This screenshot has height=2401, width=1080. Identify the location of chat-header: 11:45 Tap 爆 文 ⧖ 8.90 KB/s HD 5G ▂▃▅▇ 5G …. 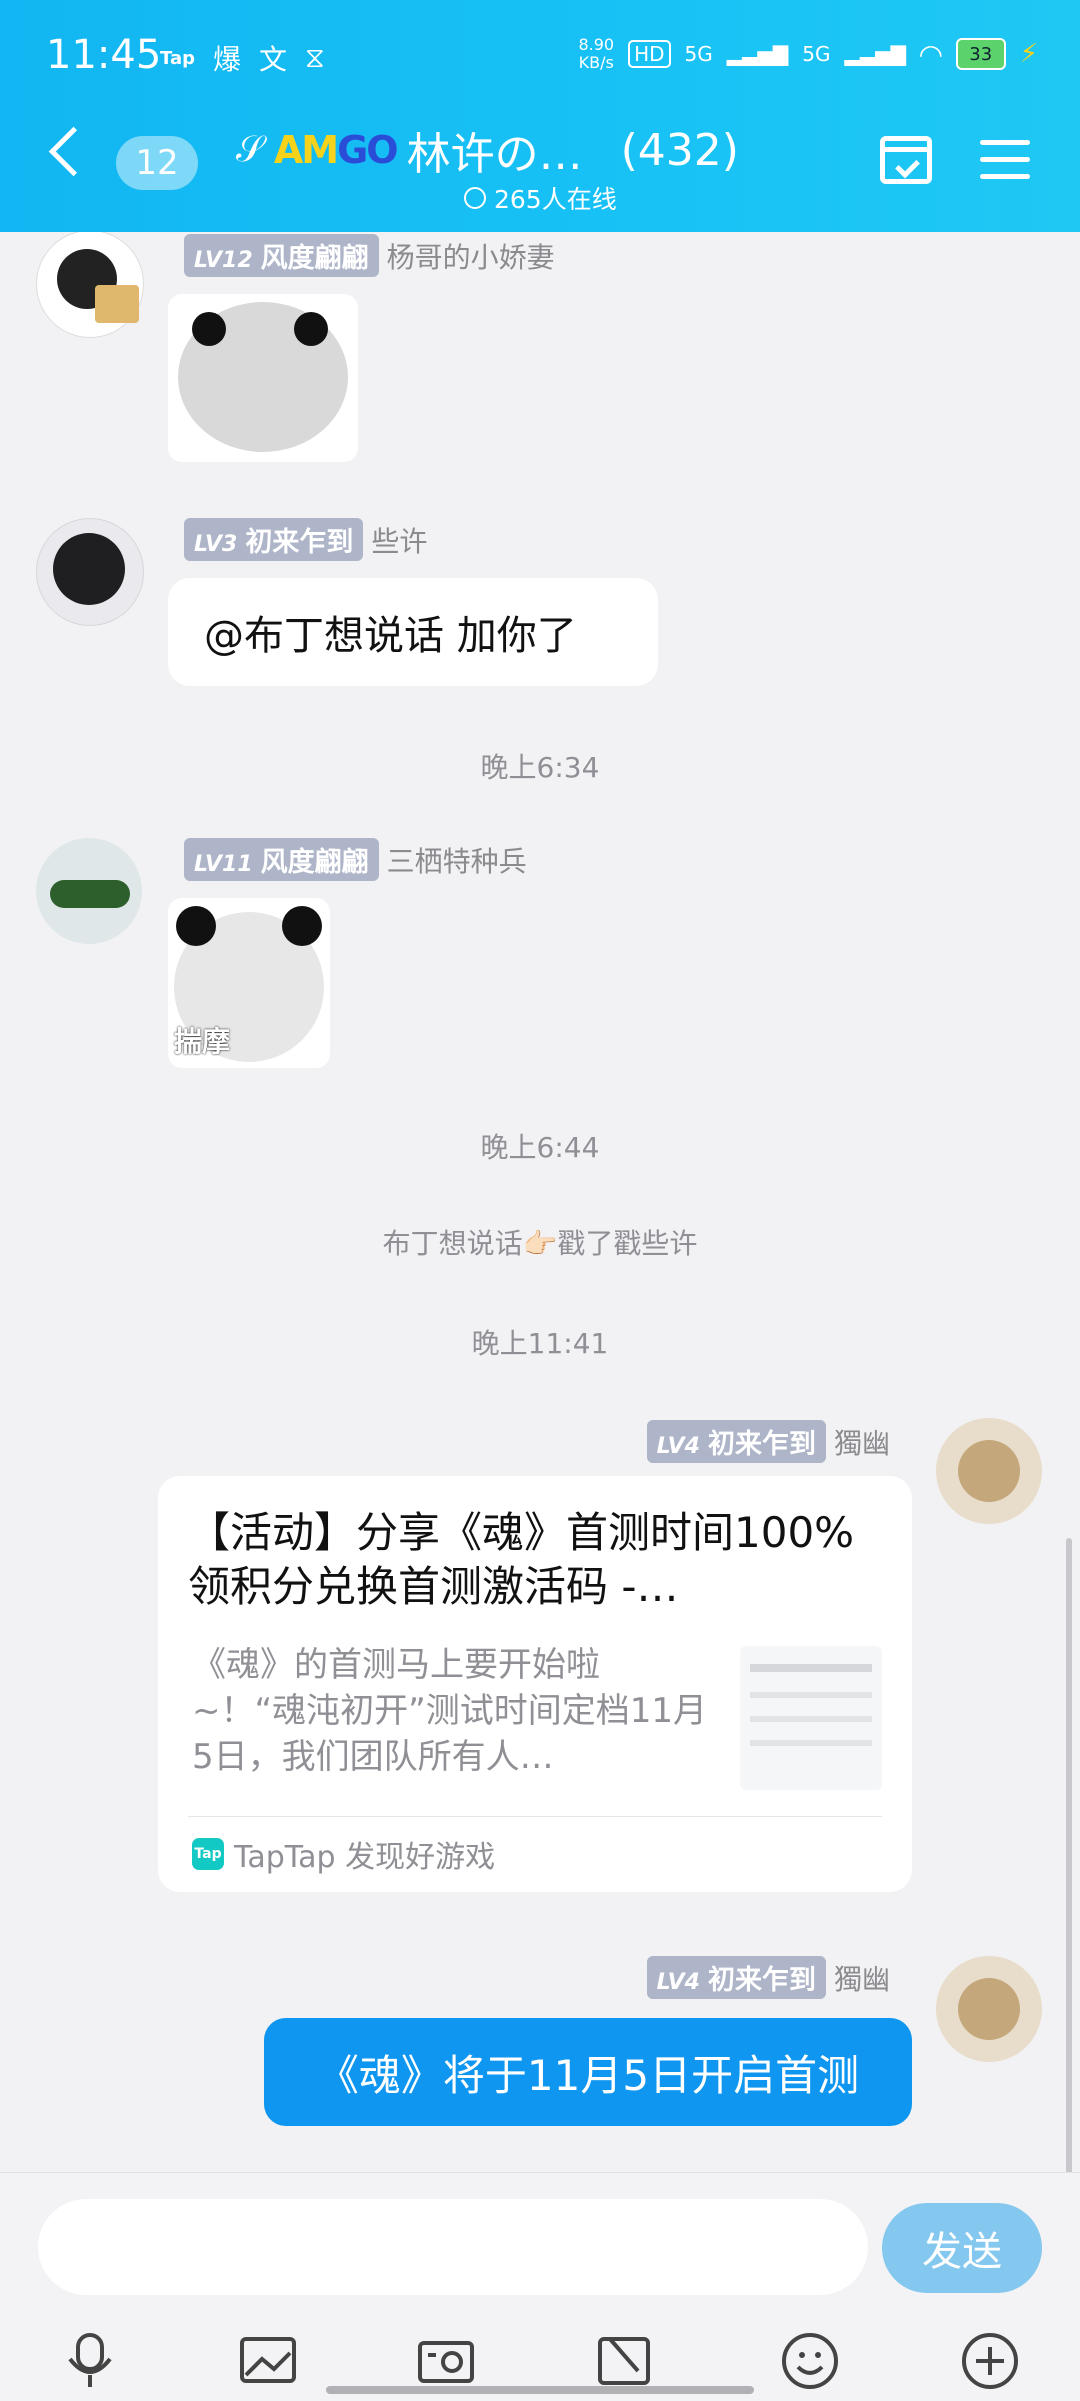
(540, 116).